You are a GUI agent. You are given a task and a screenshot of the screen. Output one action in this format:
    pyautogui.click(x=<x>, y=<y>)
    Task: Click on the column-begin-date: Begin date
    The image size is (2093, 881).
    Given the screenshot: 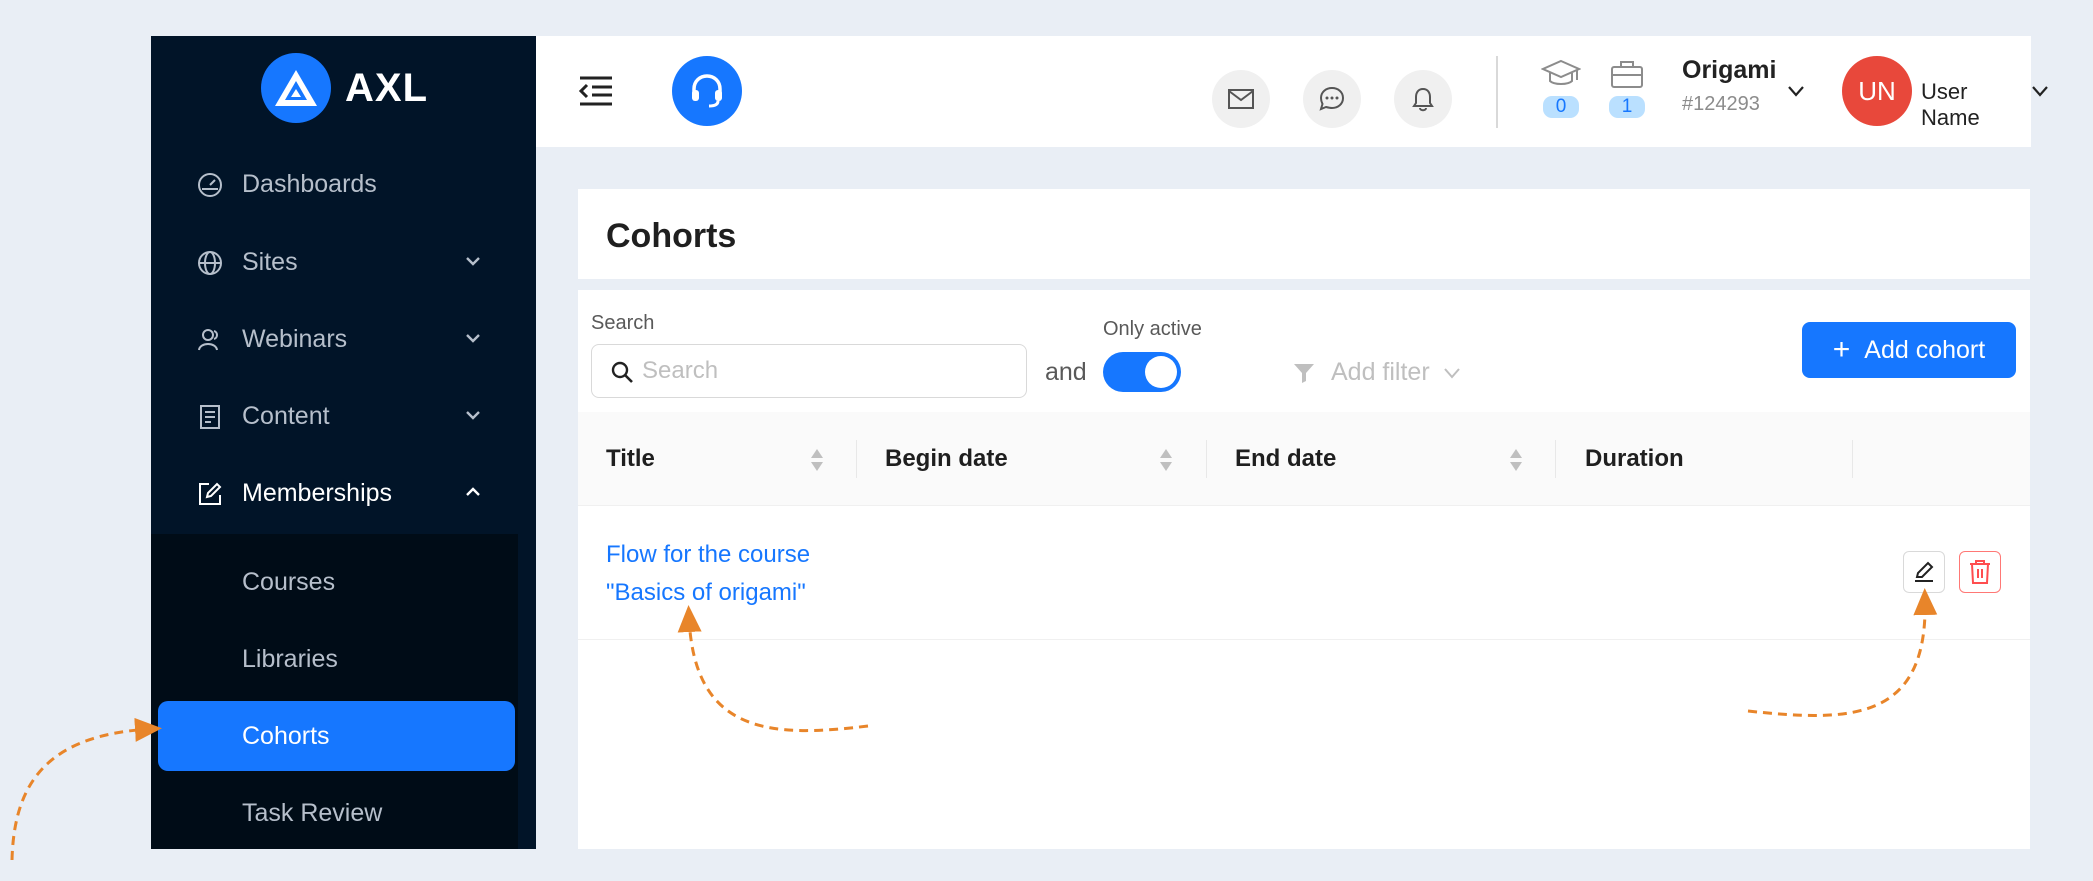 What is the action you would take?
    pyautogui.click(x=946, y=459)
    